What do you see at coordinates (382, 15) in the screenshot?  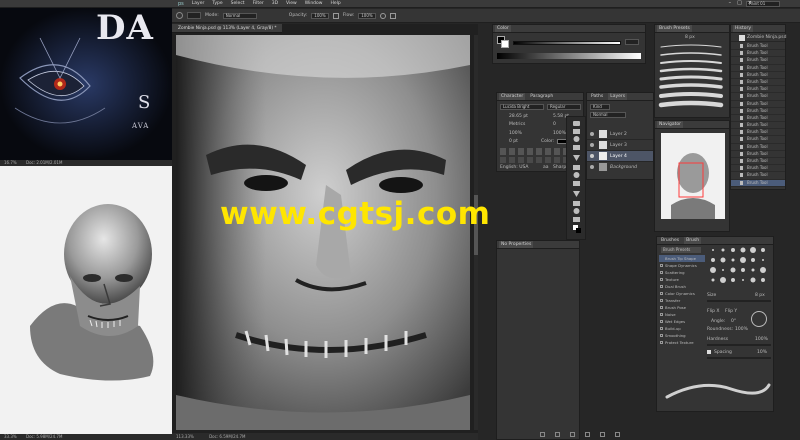 I see `airbrush-icon` at bounding box center [382, 15].